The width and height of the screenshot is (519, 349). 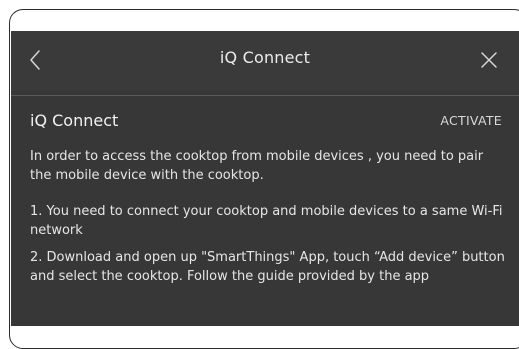 I want to click on close-icon, so click(x=489, y=60).